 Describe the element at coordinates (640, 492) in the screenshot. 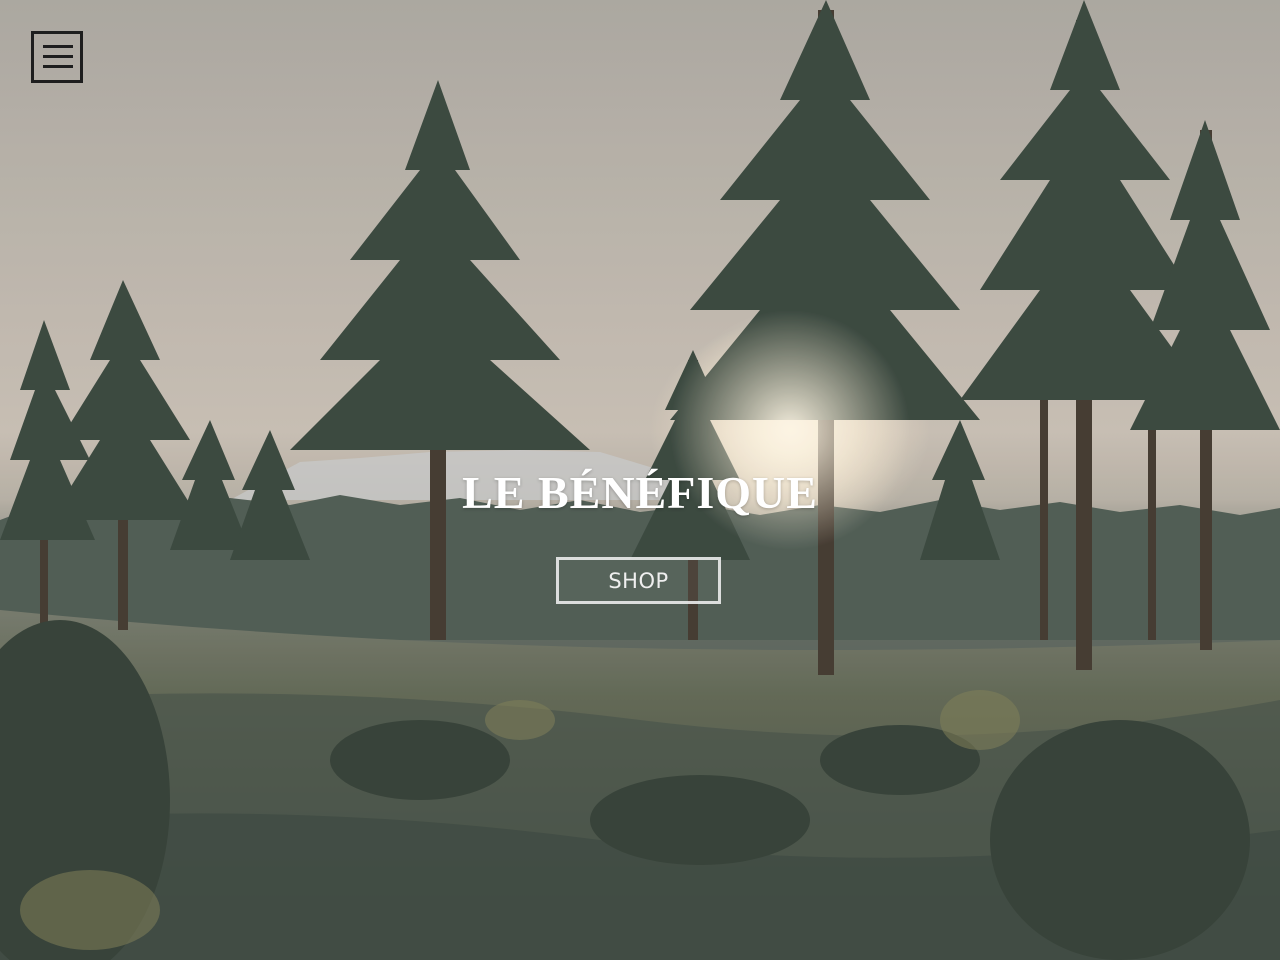

I see `site-title: LE BÉNÉFIQUE` at that location.